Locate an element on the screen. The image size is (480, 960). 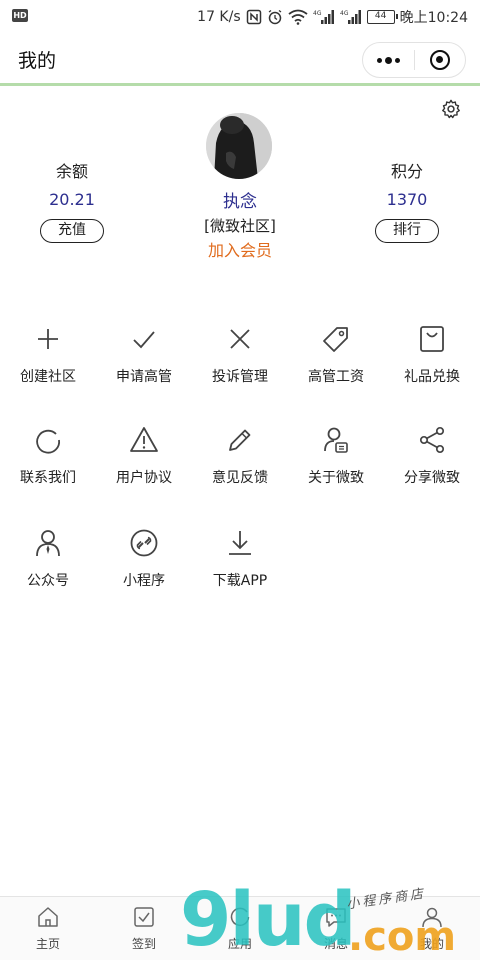
grid-label: 意见反馈 is located at coordinates (240, 478).